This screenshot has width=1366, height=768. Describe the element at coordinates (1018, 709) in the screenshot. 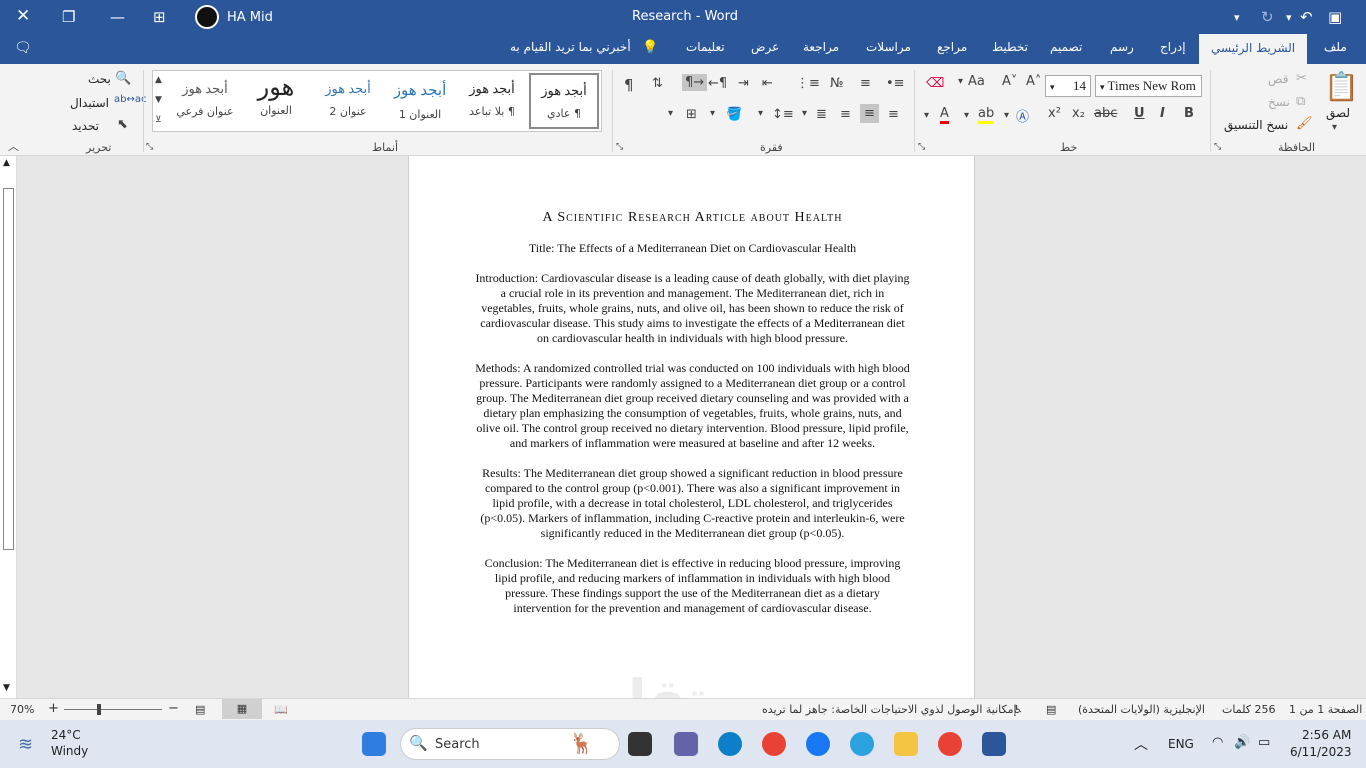

I see `accessibility-icon: ♿` at that location.